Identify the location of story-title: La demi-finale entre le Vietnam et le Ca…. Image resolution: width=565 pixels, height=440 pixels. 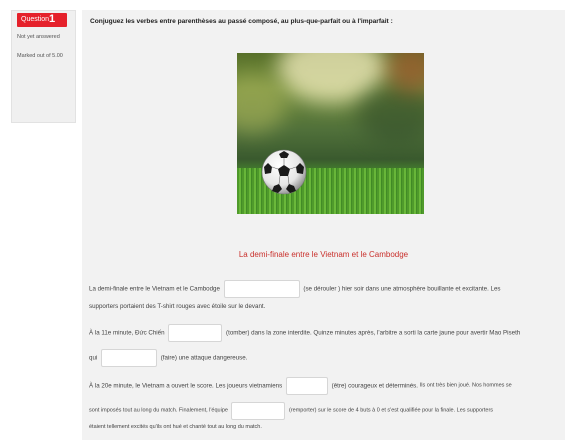
(323, 254).